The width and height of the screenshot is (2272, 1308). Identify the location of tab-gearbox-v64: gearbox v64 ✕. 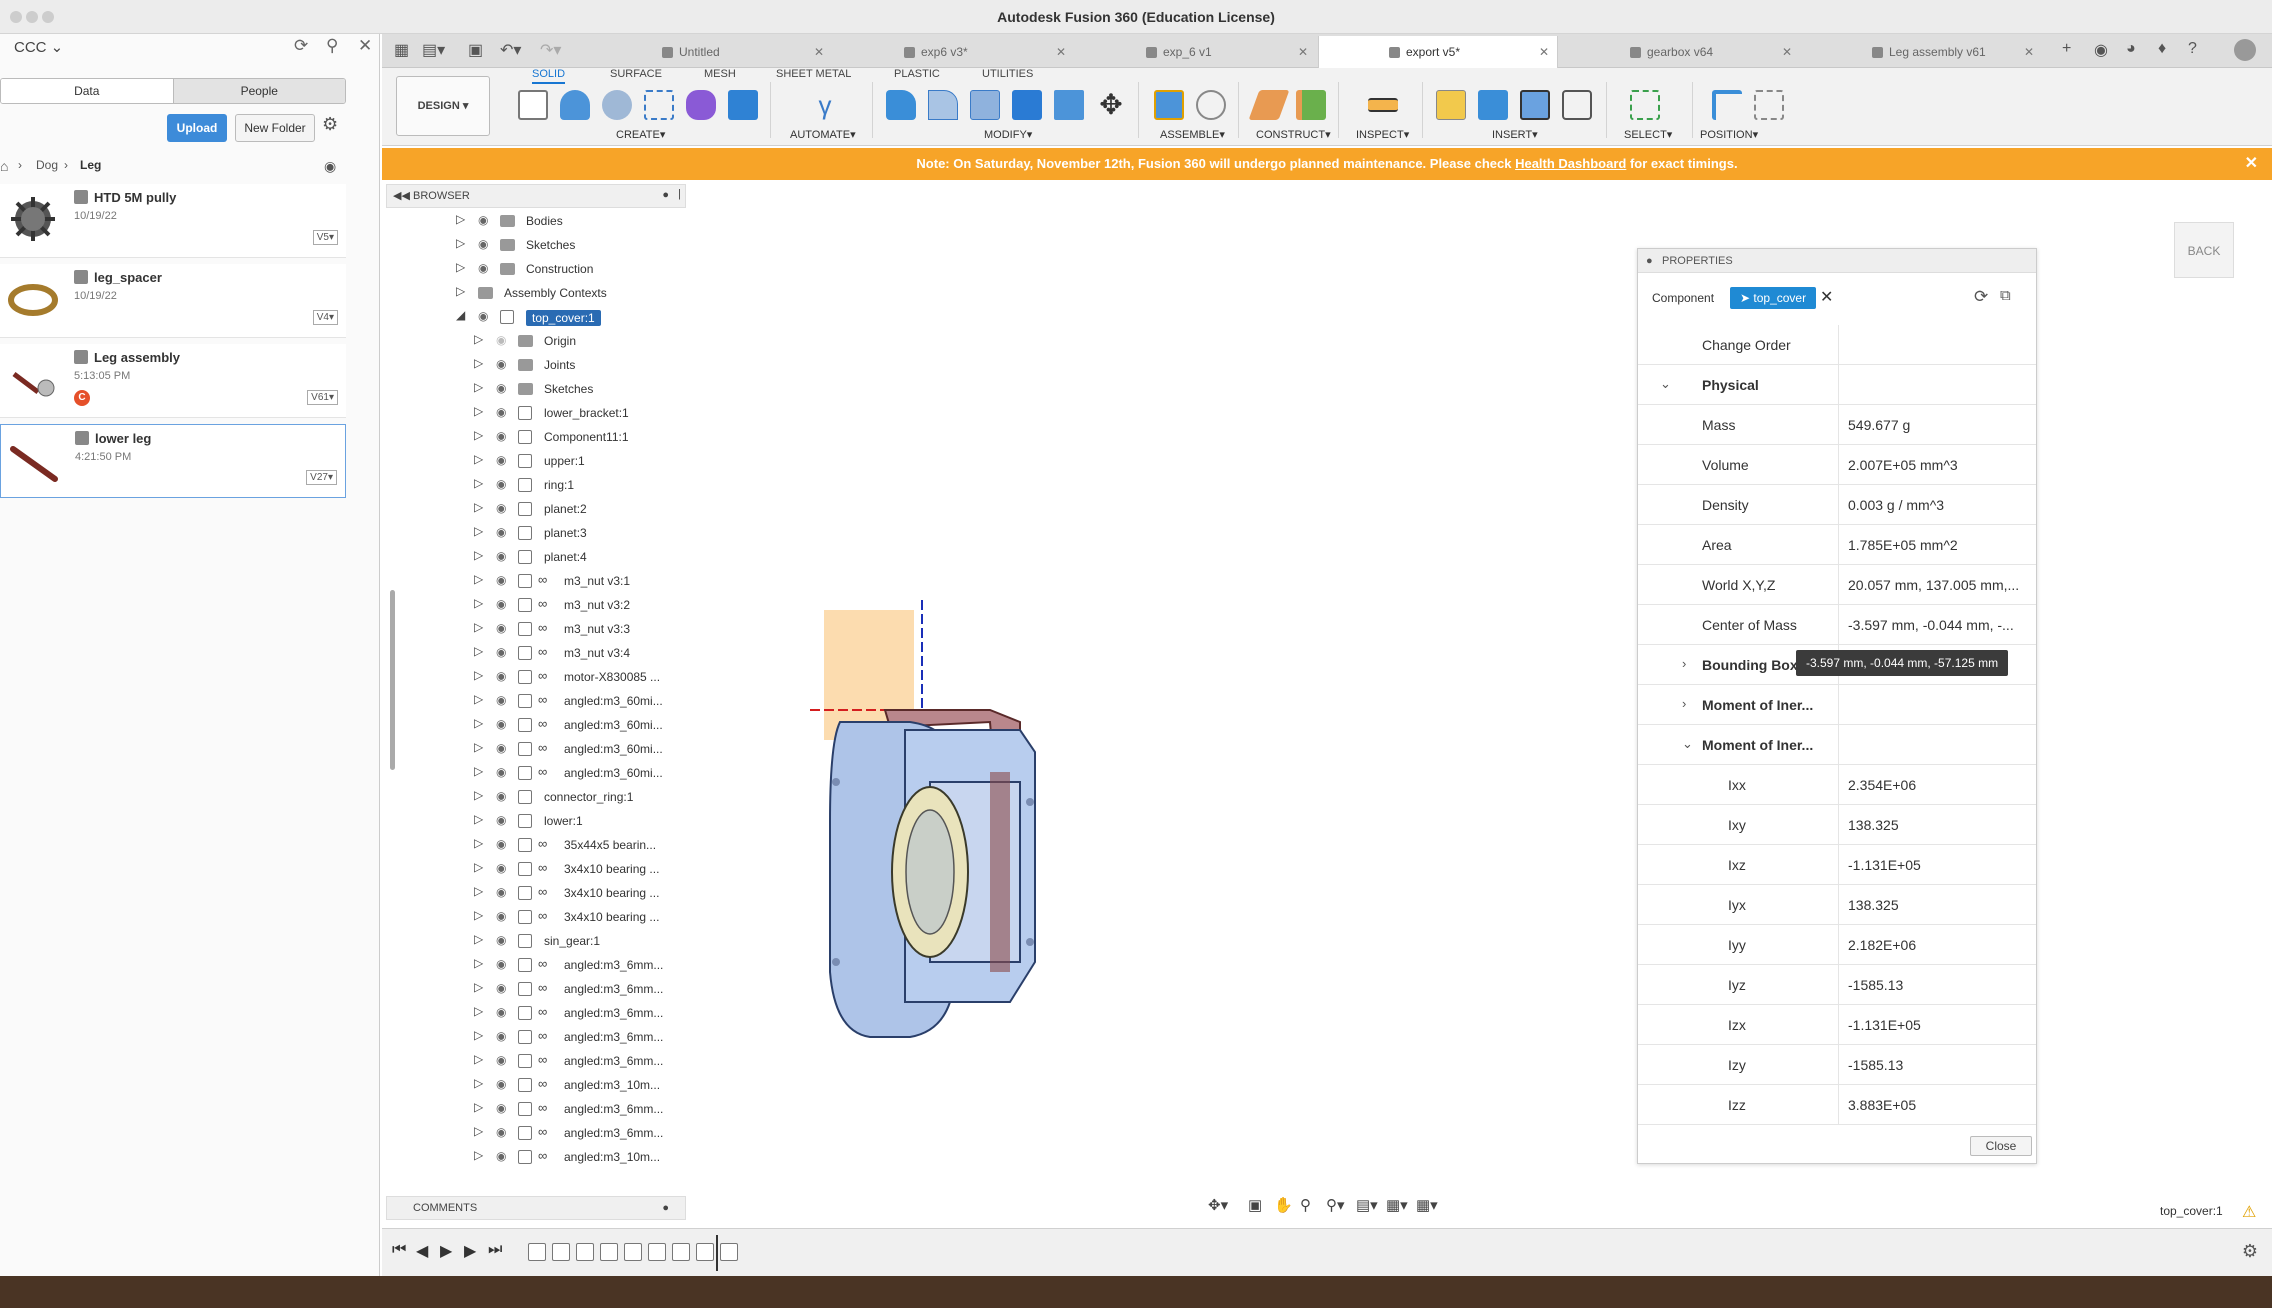
(1680, 52).